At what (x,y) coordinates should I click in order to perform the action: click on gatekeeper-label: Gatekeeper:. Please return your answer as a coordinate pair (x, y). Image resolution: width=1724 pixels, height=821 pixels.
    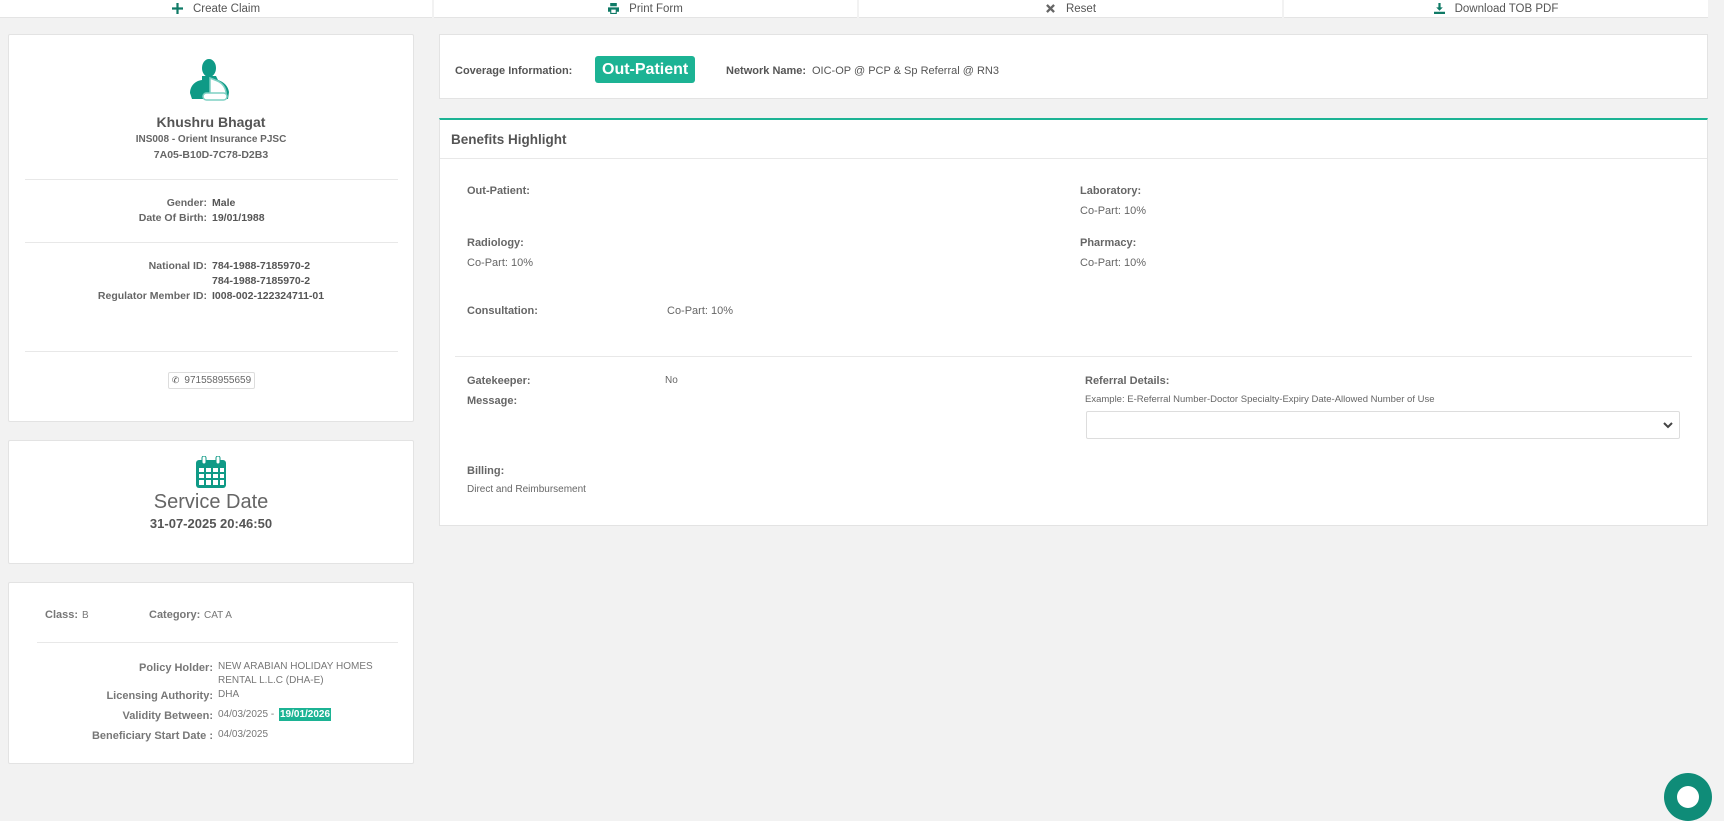
    Looking at the image, I should click on (499, 381).